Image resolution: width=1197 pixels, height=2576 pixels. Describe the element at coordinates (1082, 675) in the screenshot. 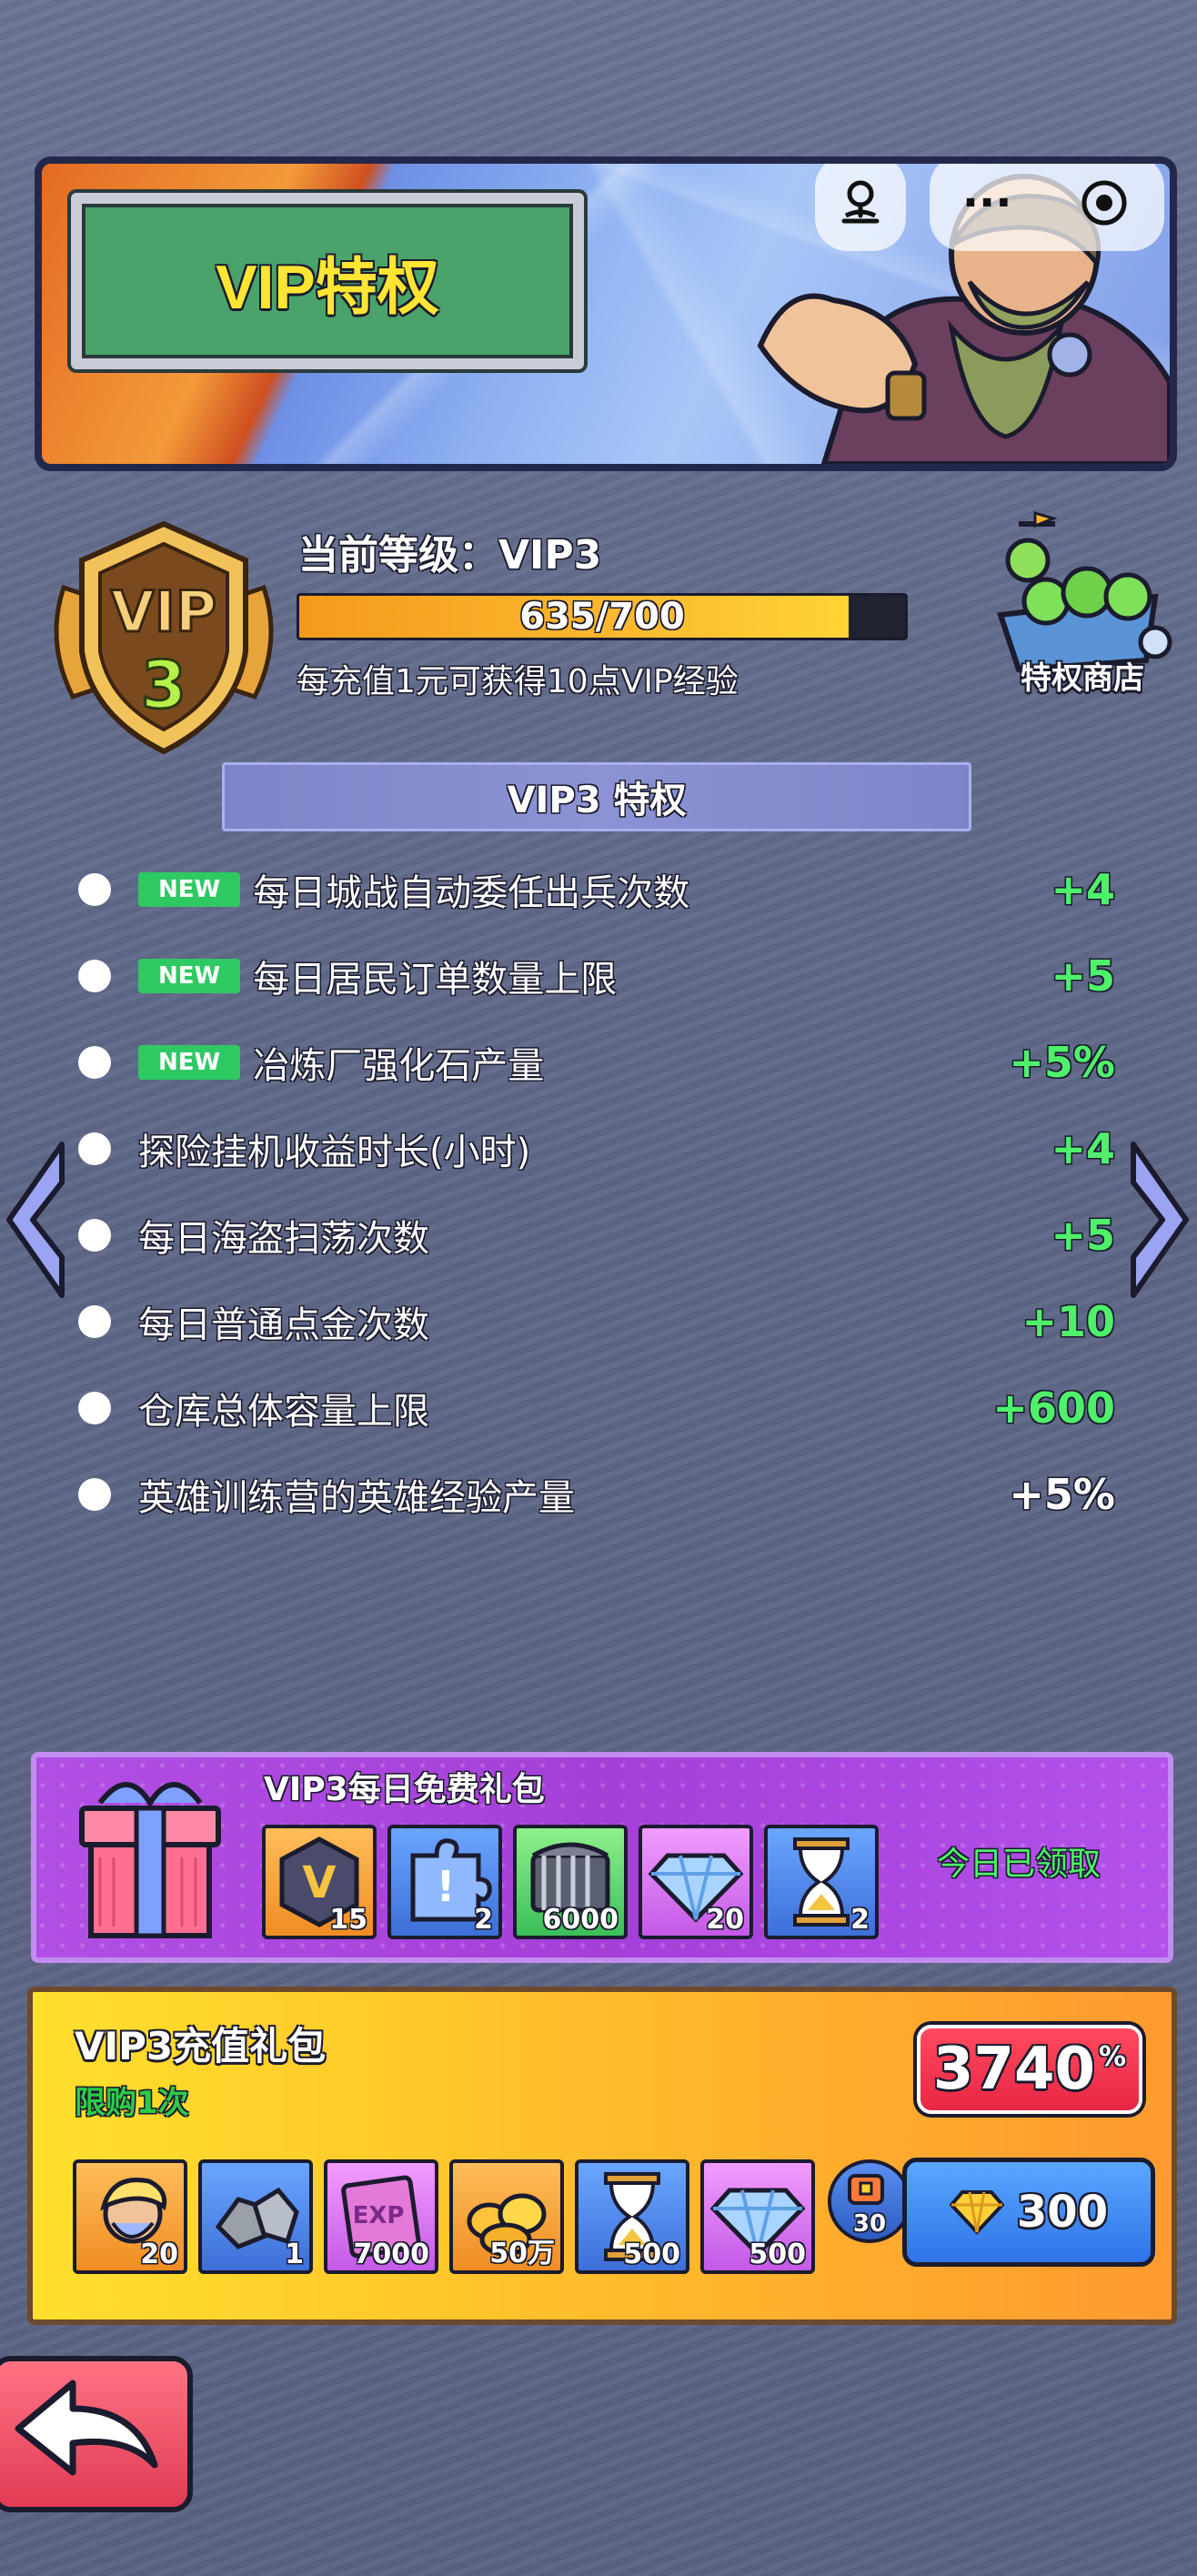

I see `privilege-shop-label: 特权商店` at that location.